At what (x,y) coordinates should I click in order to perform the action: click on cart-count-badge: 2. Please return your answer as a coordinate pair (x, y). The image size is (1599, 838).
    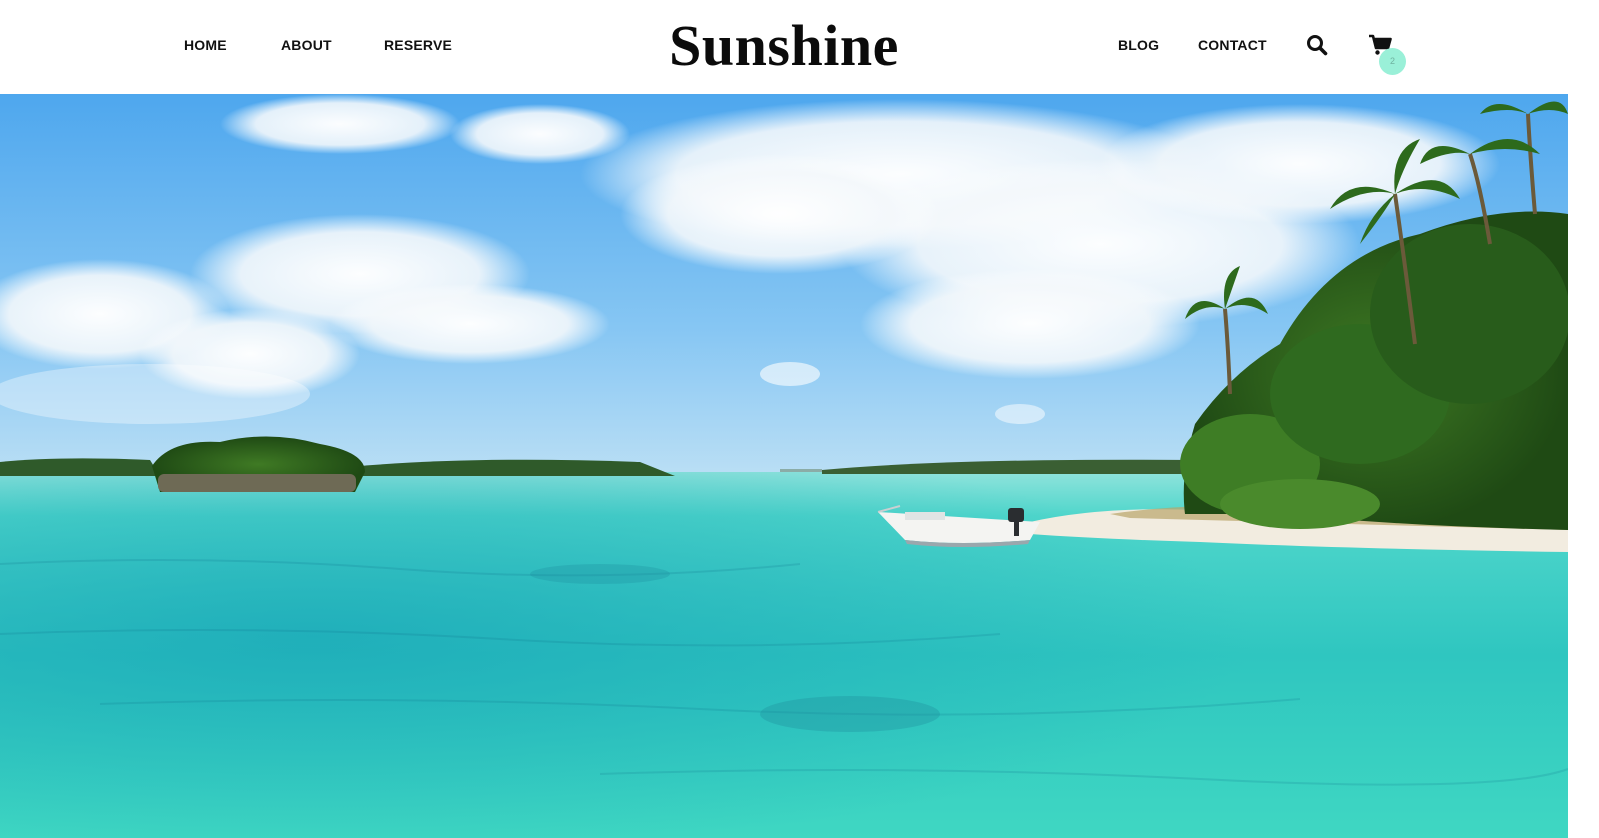
    Looking at the image, I should click on (1392, 61).